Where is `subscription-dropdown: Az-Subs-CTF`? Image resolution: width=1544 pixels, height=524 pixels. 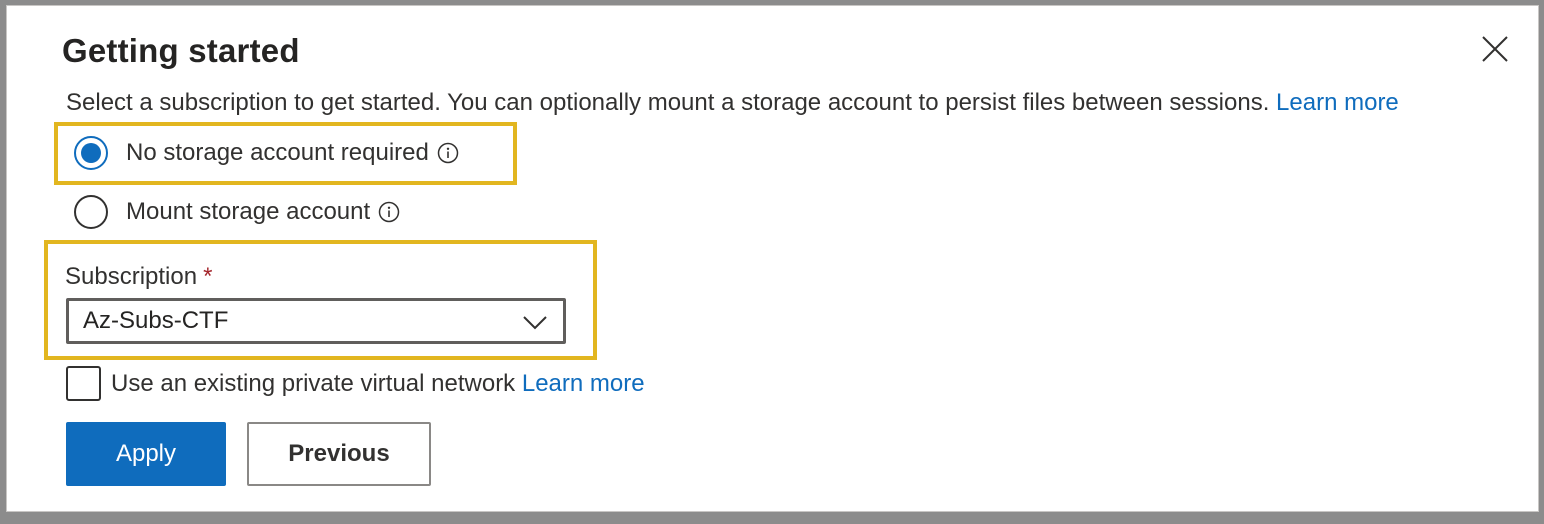
subscription-dropdown: Az-Subs-CTF is located at coordinates (316, 321).